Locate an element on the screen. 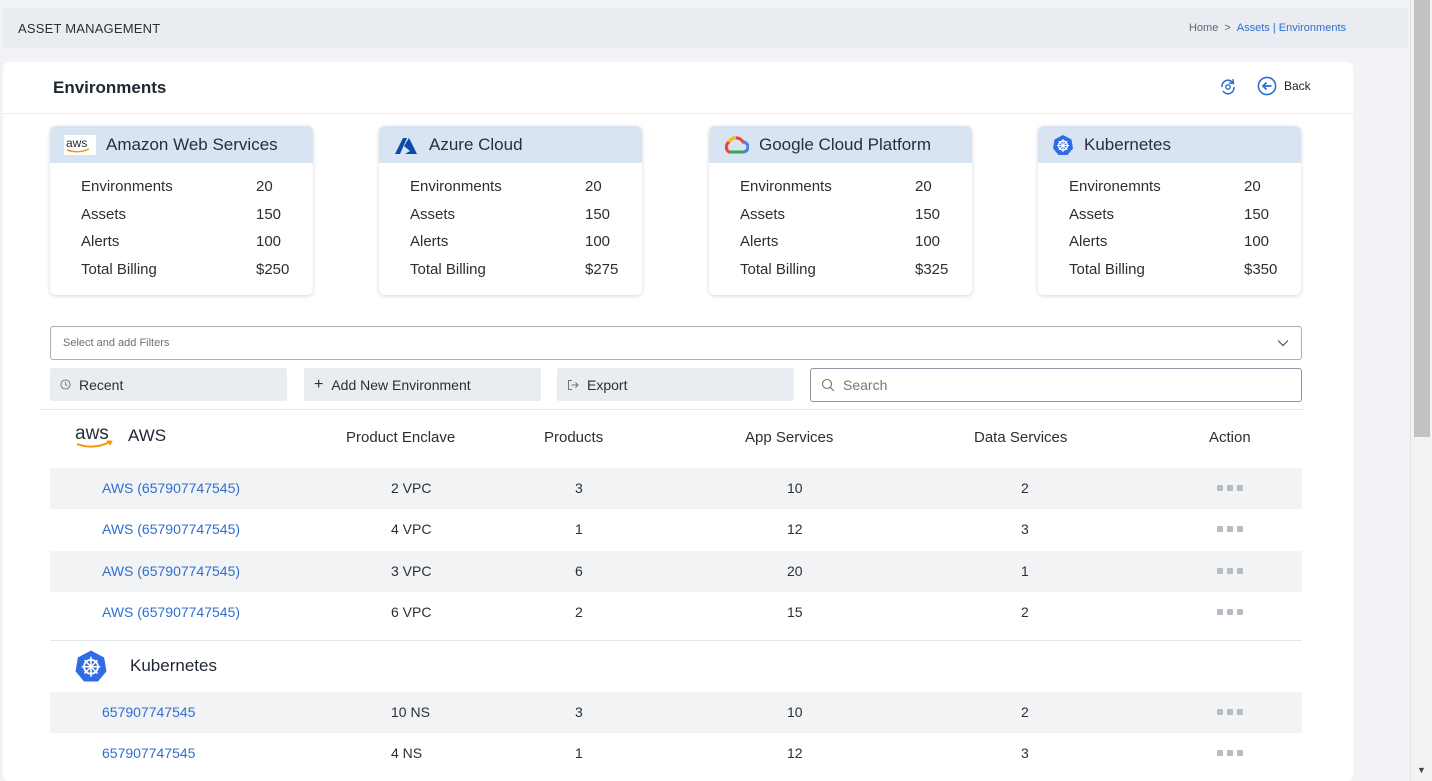 This screenshot has width=1432, height=781. export-icon is located at coordinates (573, 384).